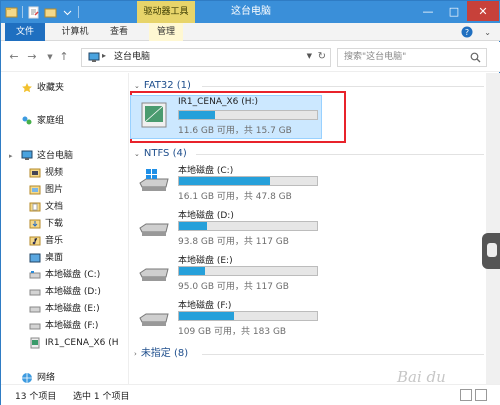 The height and width of the screenshot is (405, 500). What do you see at coordinates (27, 120) in the screenshot?
I see `homegroup-icon` at bounding box center [27, 120].